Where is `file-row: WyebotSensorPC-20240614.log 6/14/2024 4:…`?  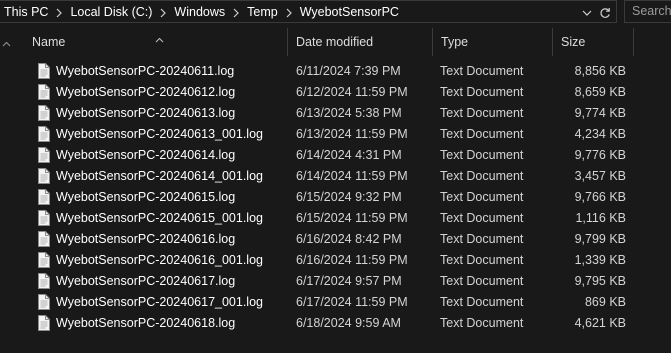 file-row: WyebotSensorPC-20240614.log 6/14/2024 4:… is located at coordinates (336, 155).